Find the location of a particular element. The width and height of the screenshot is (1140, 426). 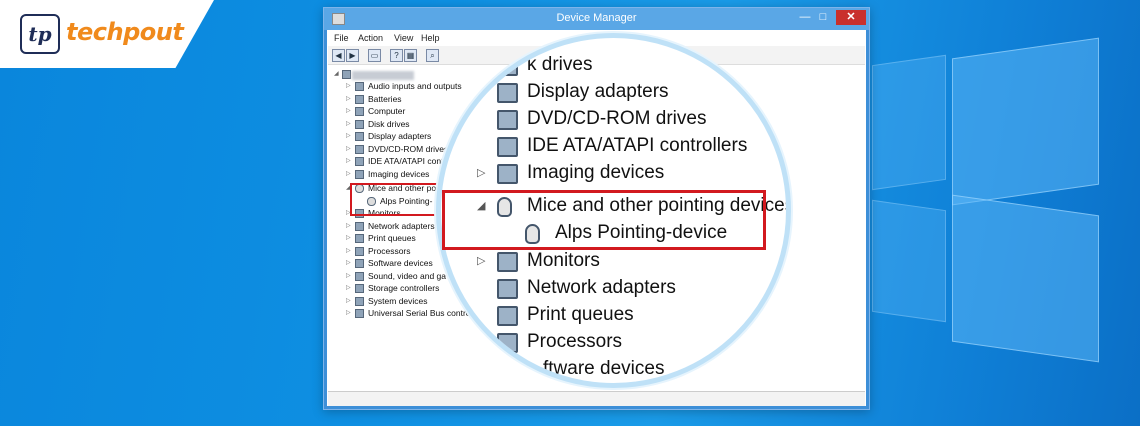

tree-item-label: Software devices is located at coordinates (400, 263).